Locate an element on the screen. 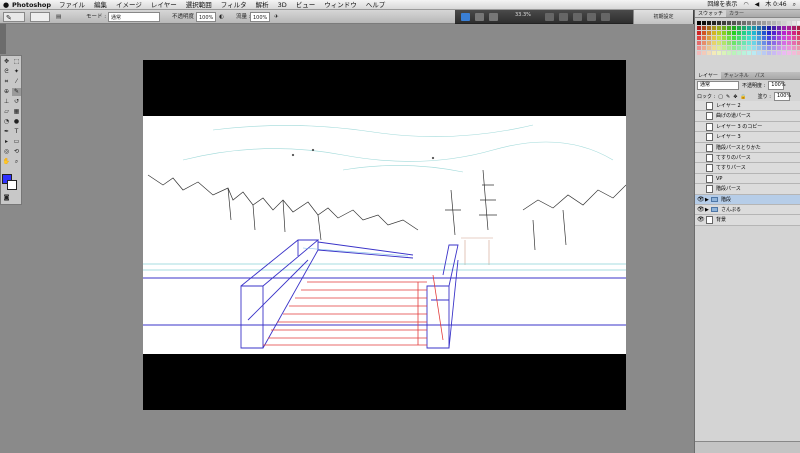 The image size is (800, 453). eyedropper-icon: ⁄ is located at coordinates (16, 82).